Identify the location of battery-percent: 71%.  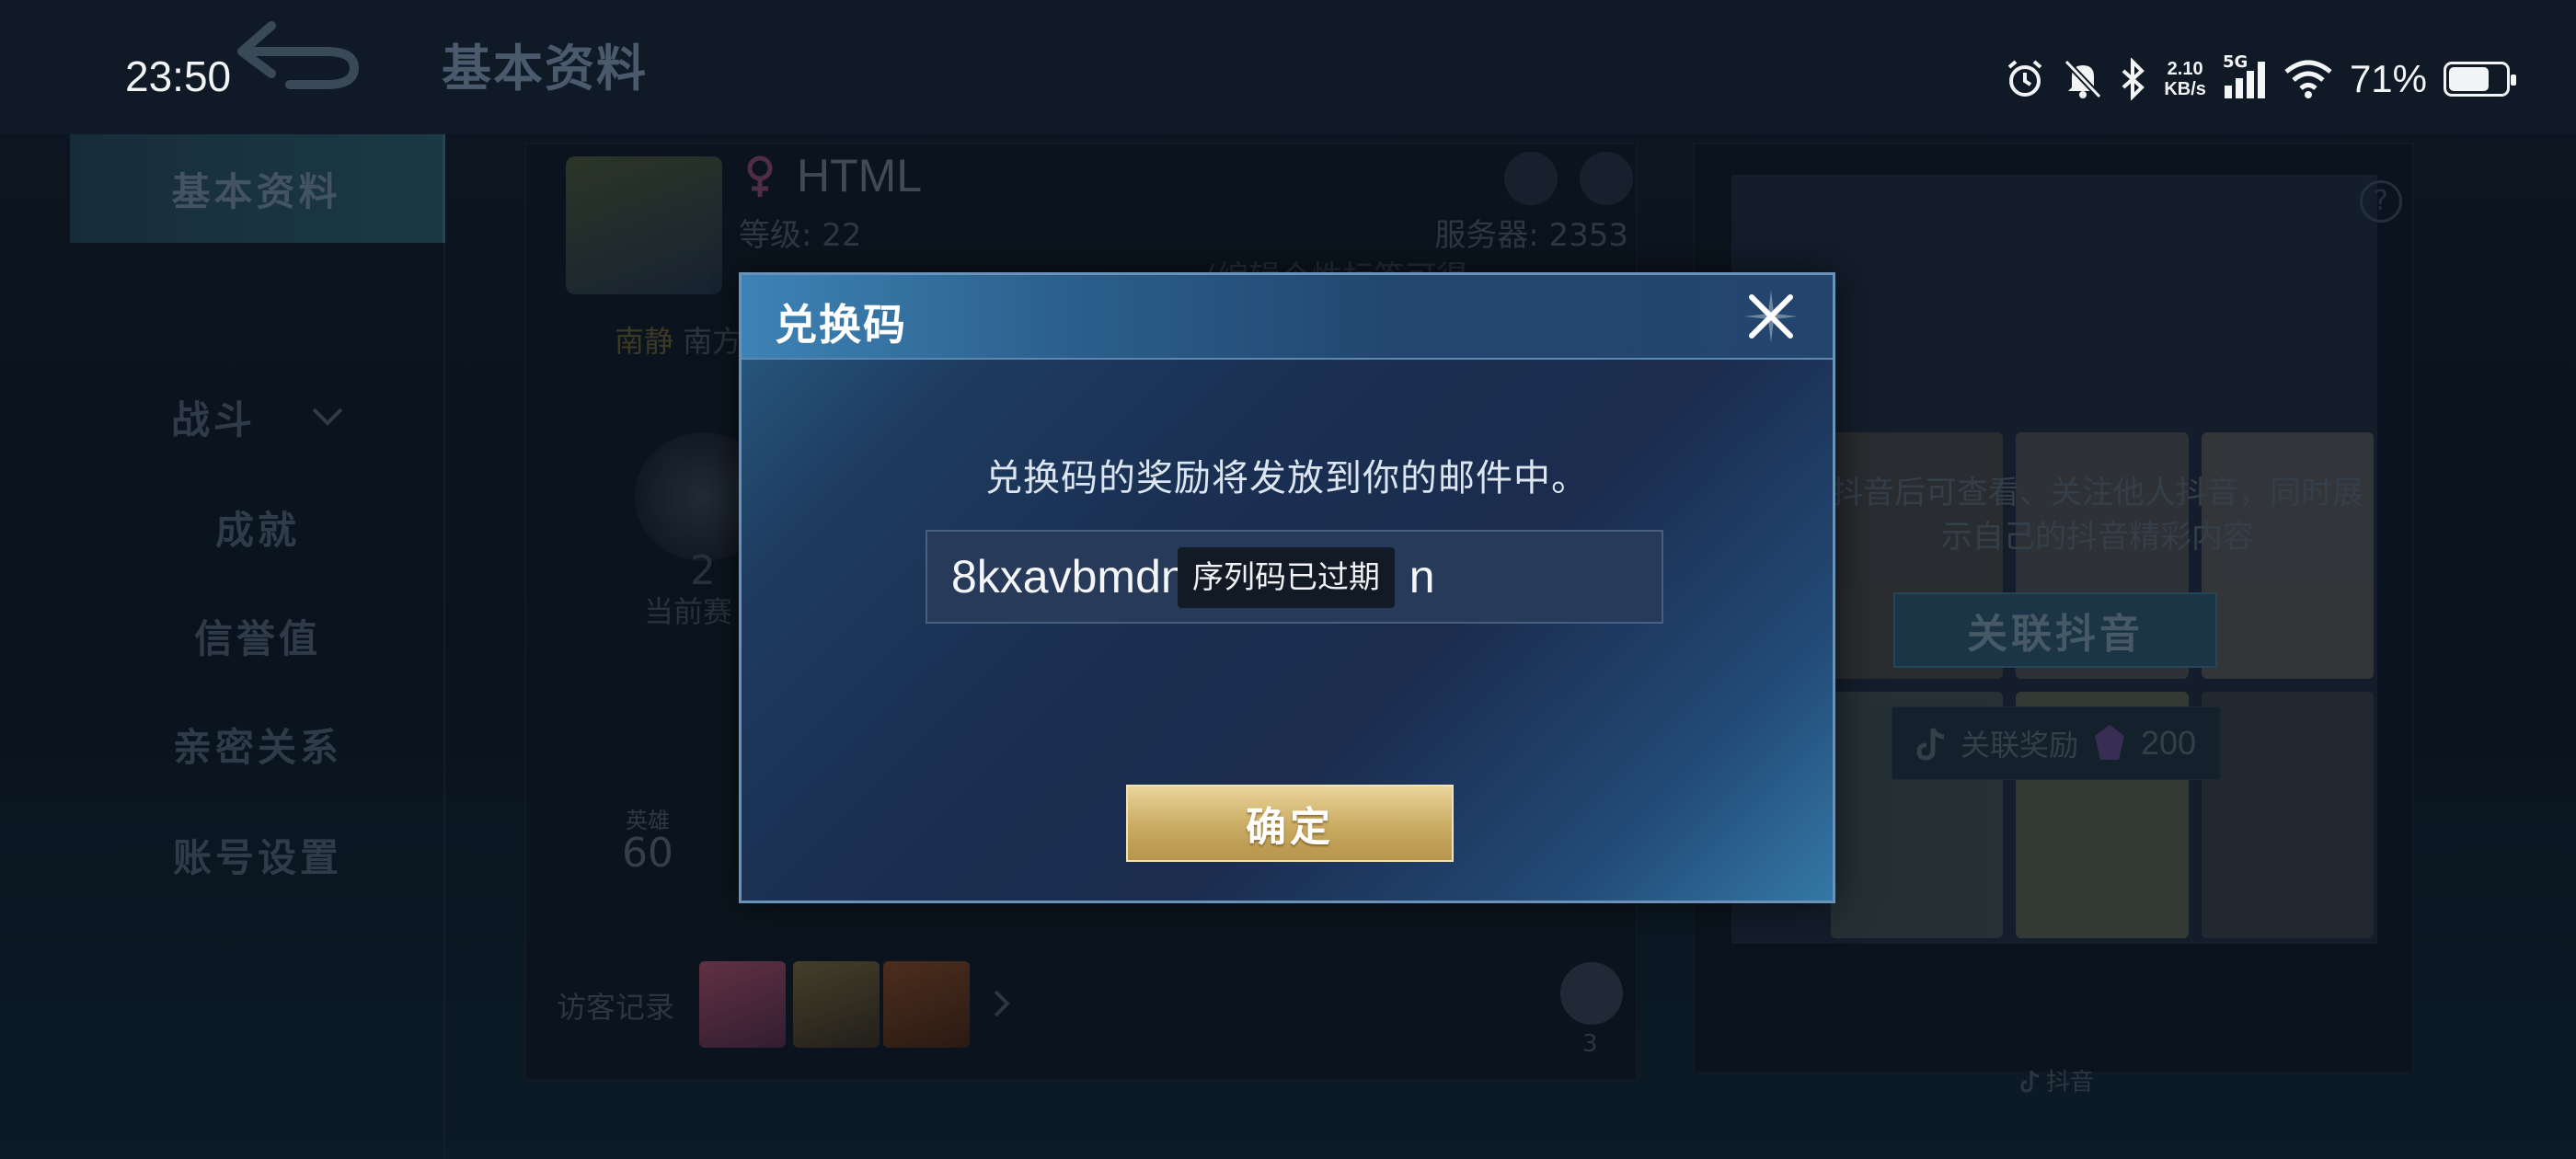
(2388, 78).